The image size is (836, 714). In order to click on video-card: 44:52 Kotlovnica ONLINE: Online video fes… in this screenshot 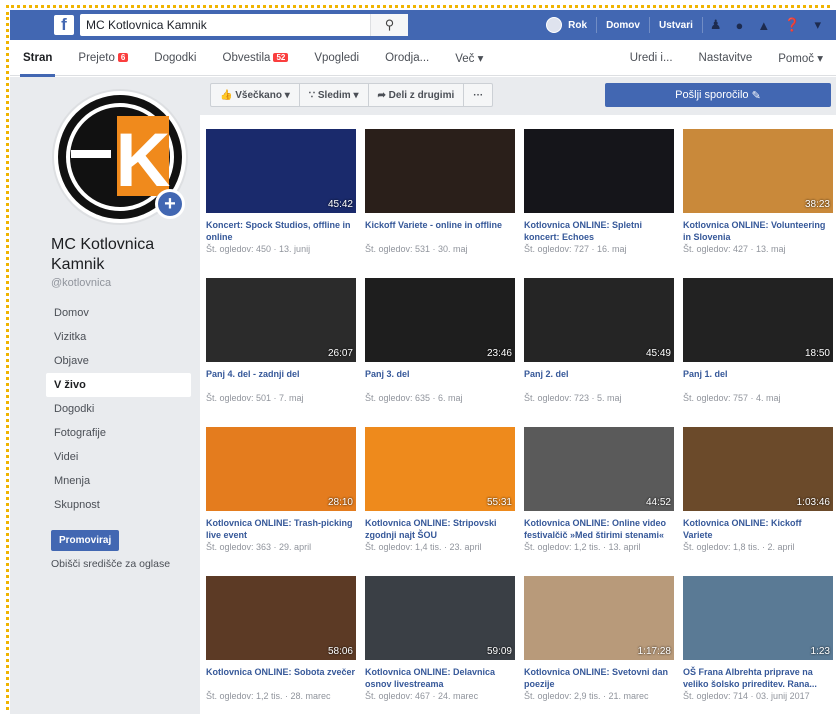, I will do `click(599, 501)`.